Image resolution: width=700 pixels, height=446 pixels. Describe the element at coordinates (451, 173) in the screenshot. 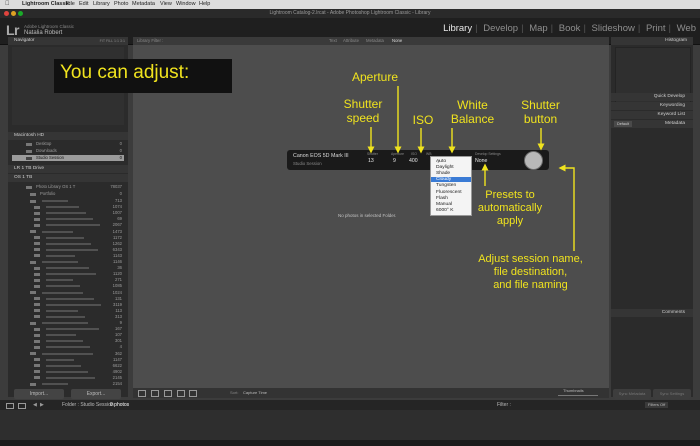

I see `wb-option: Shade` at that location.